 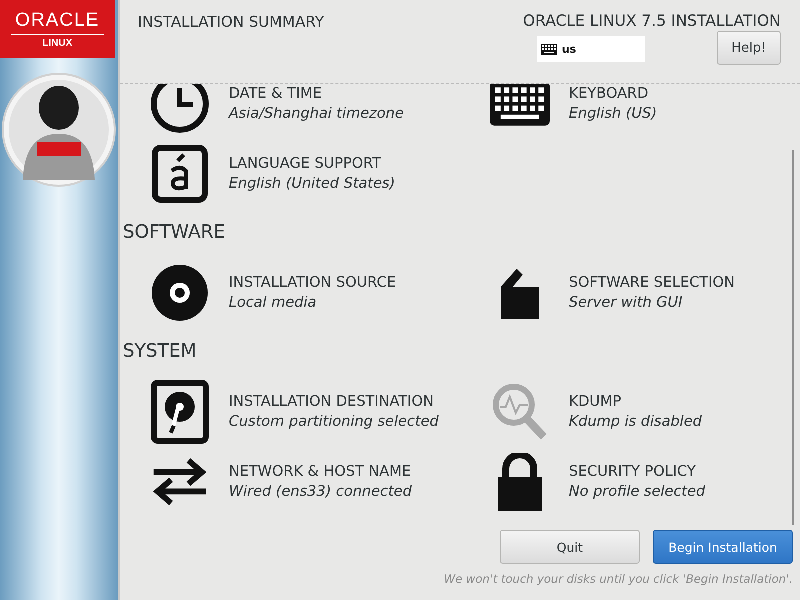 I want to click on product-title: ORACLE LINUX 7.5 INSTALLATION, so click(x=652, y=21).